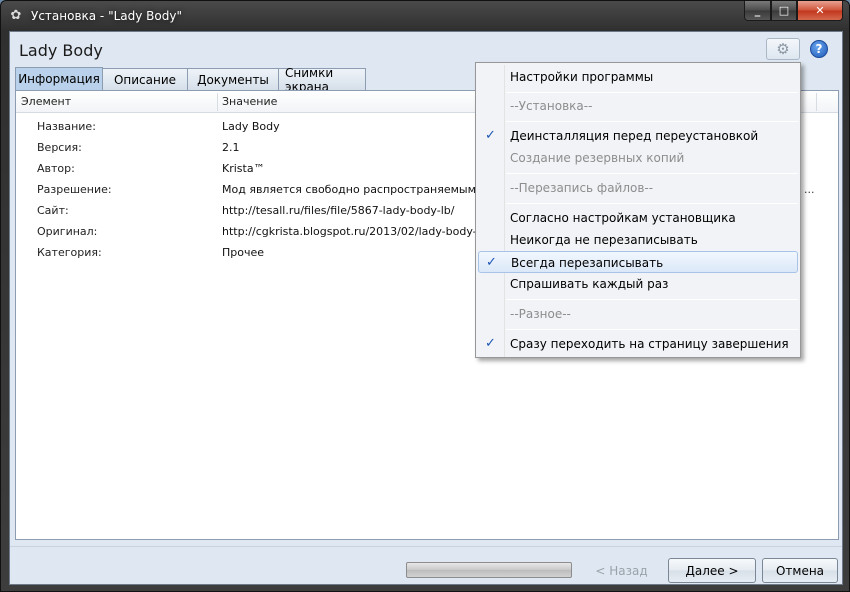  I want to click on footer-bar: < Назад Далее > Отмена, so click(426, 566).